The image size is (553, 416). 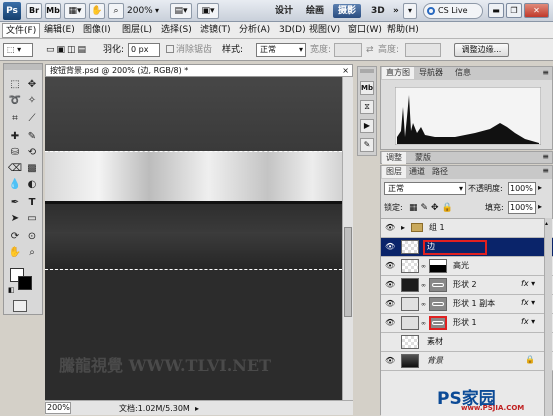 I want to click on dodge-tool-icon: ◐, so click(x=32, y=185).